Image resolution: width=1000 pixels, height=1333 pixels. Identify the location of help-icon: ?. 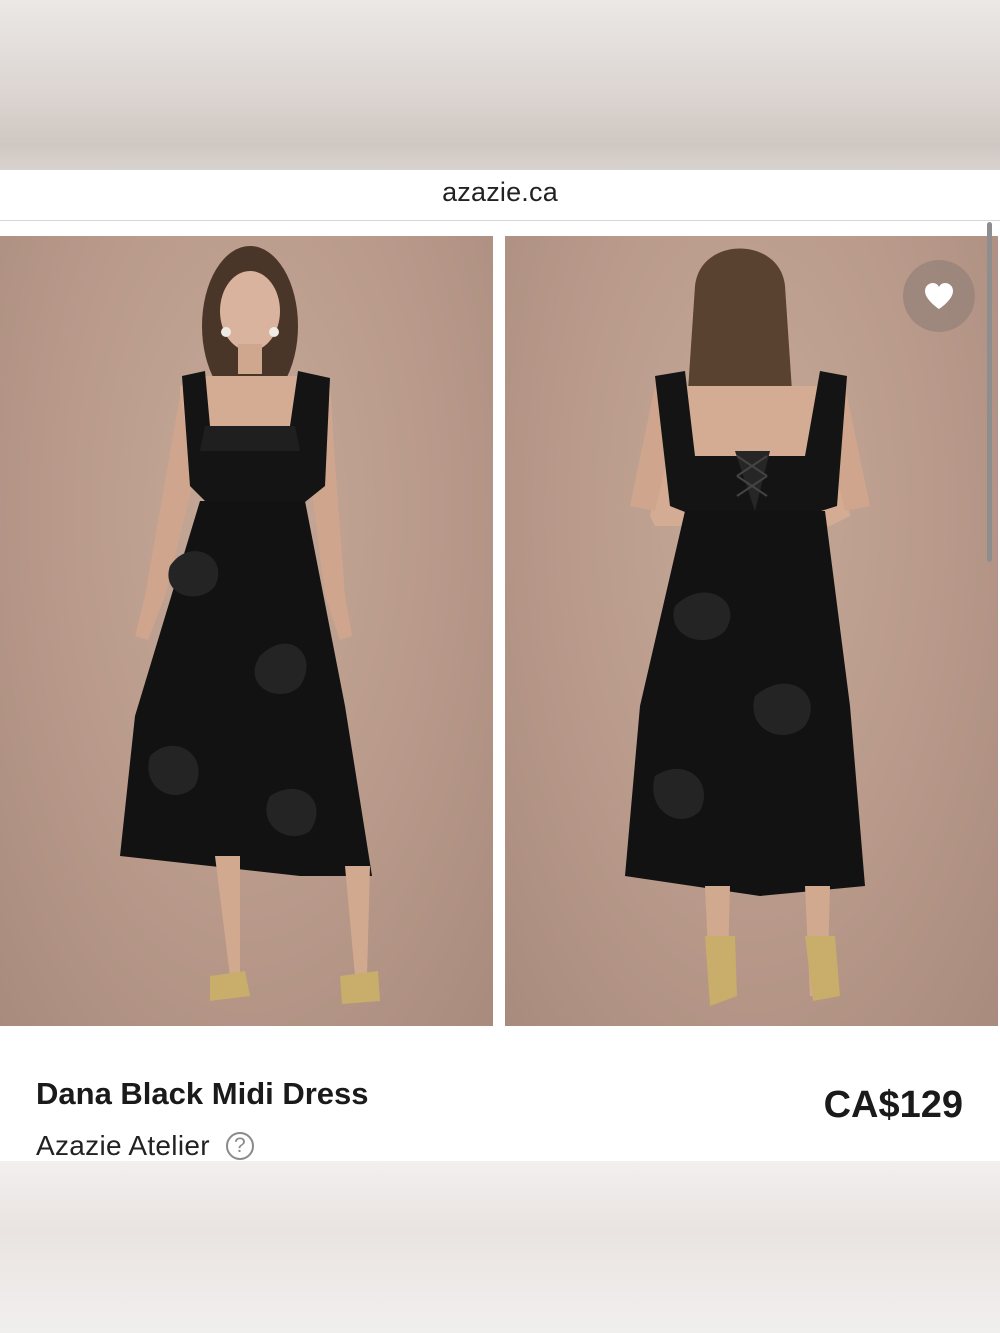
(239, 1146).